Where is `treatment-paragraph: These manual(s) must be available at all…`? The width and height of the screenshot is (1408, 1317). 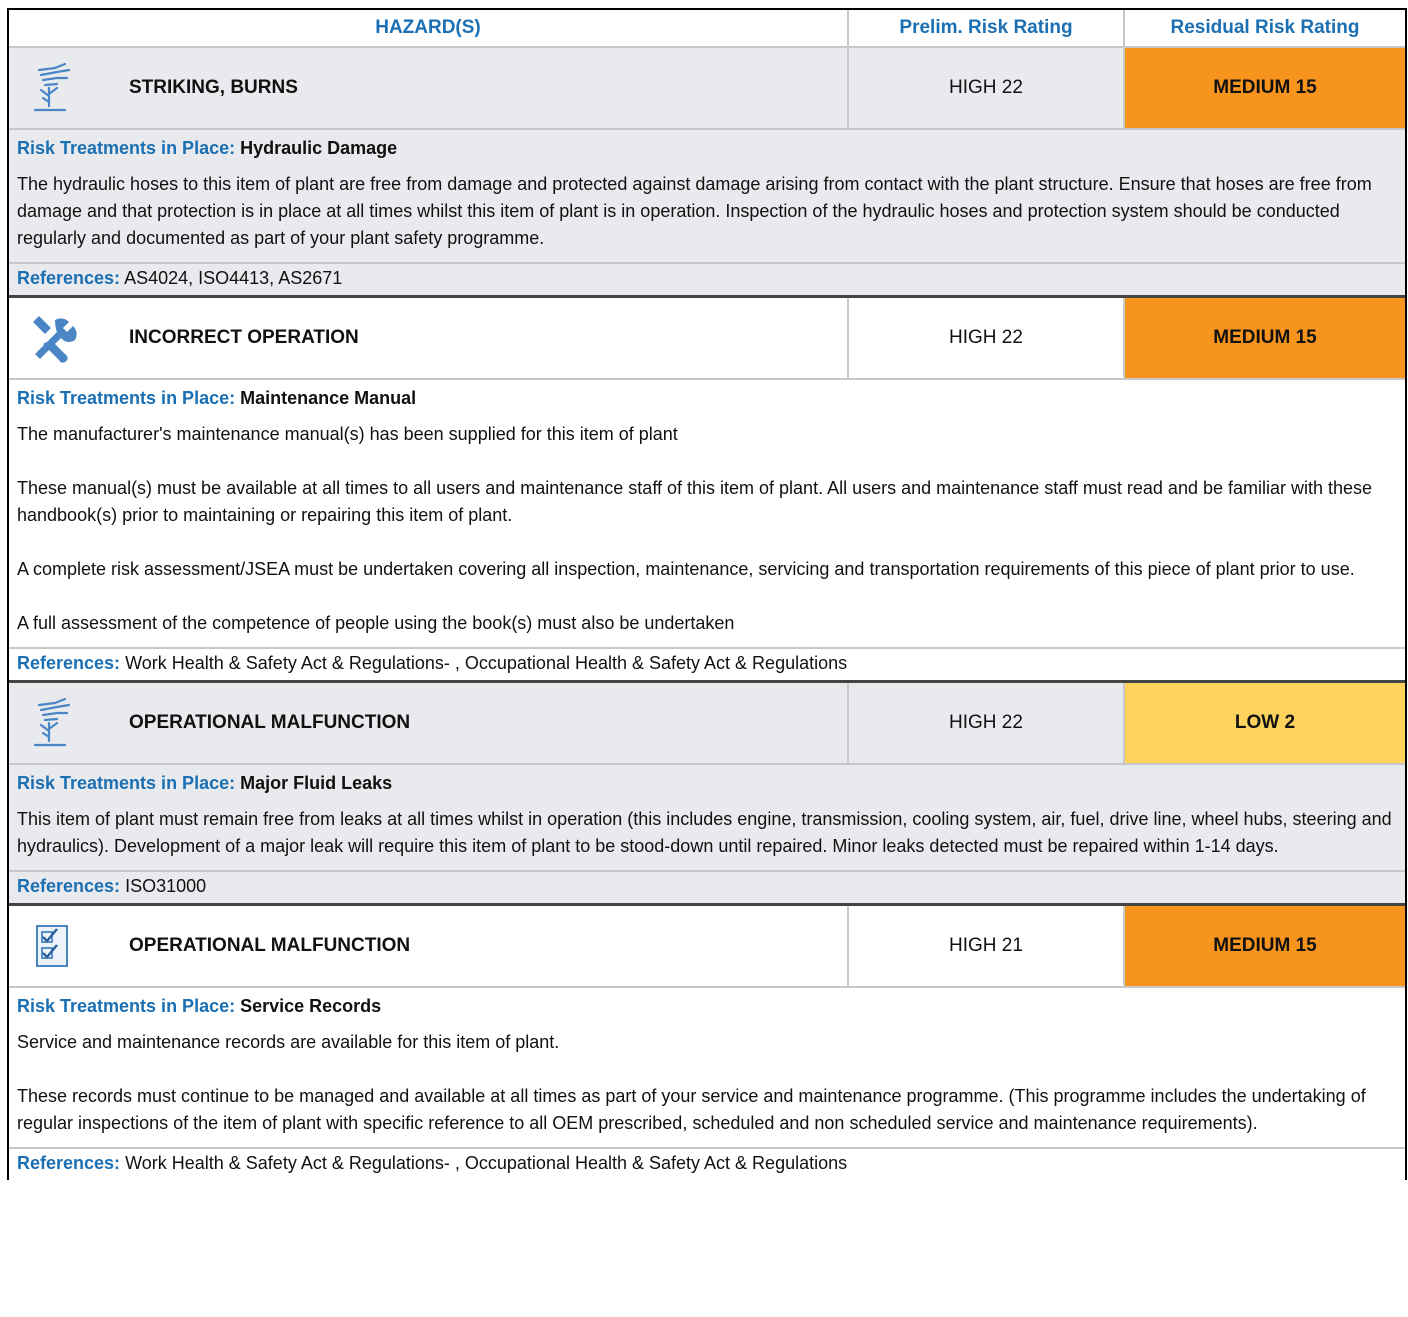
treatment-paragraph: These manual(s) must be available at all… is located at coordinates (695, 501).